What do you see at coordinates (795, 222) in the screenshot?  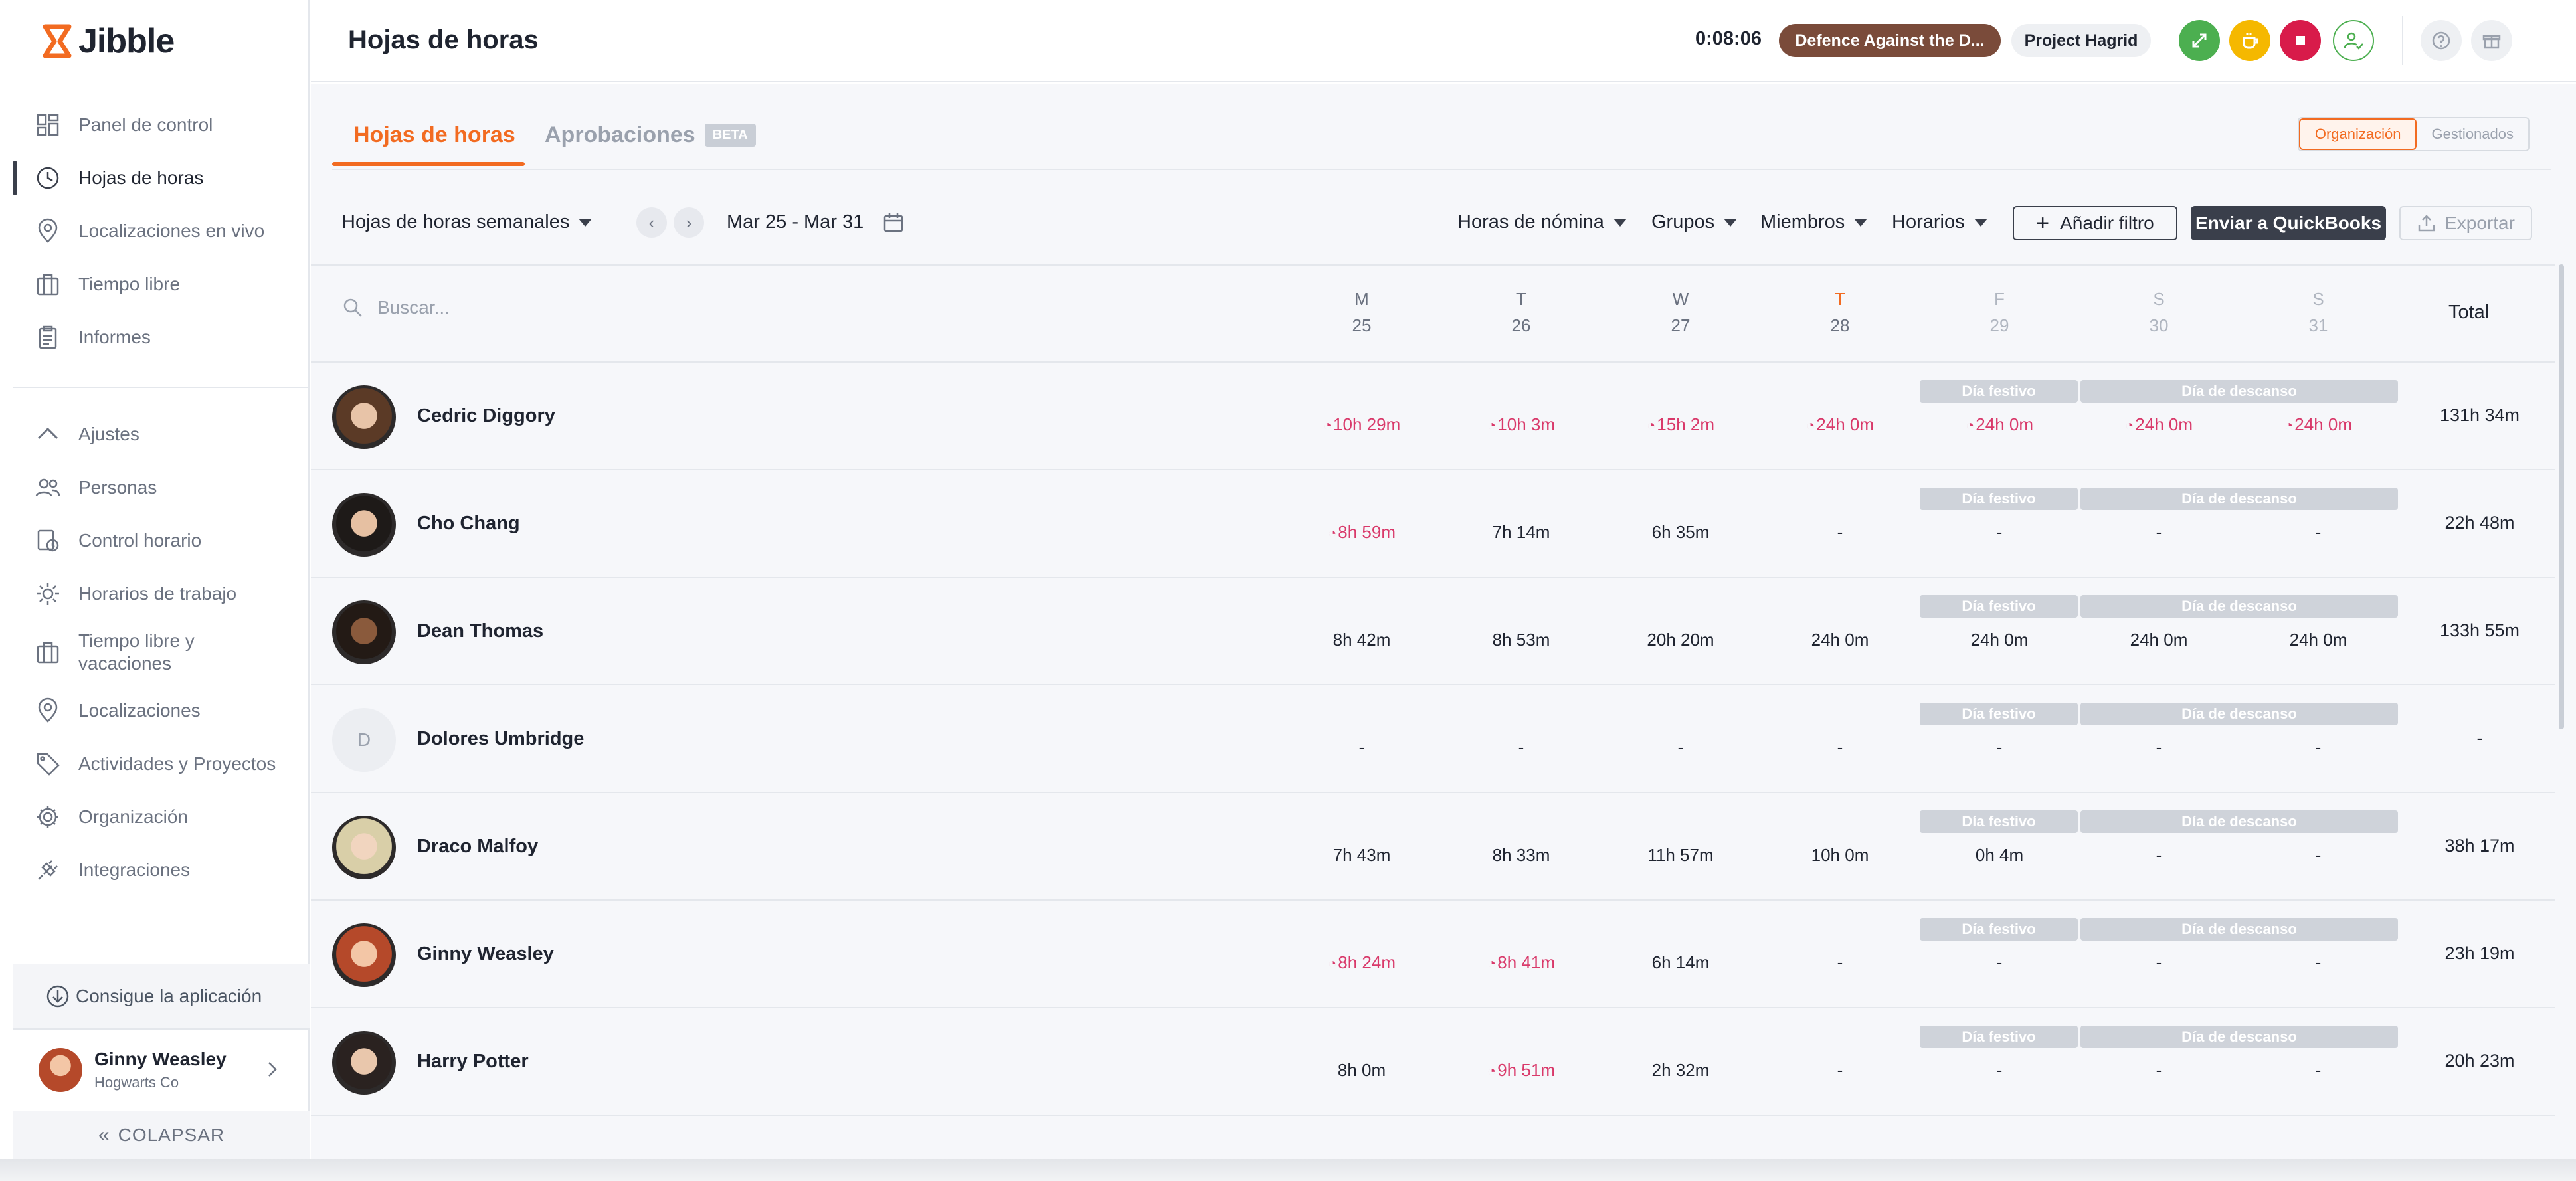 I see `date-range: Mar 25 - Mar 31` at bounding box center [795, 222].